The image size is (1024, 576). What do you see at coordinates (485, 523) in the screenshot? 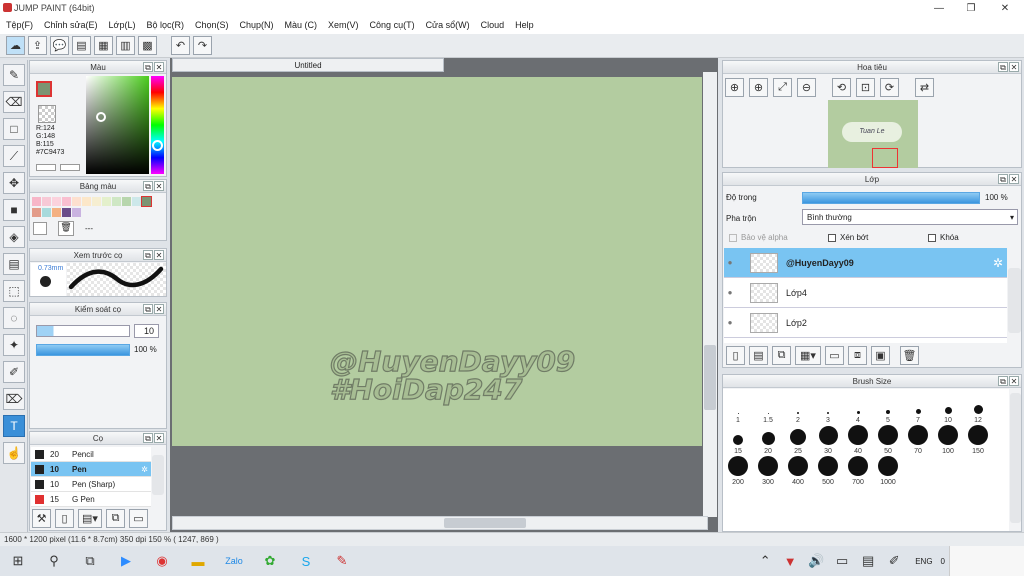
I see `canvas-horizontal-thumb` at bounding box center [485, 523].